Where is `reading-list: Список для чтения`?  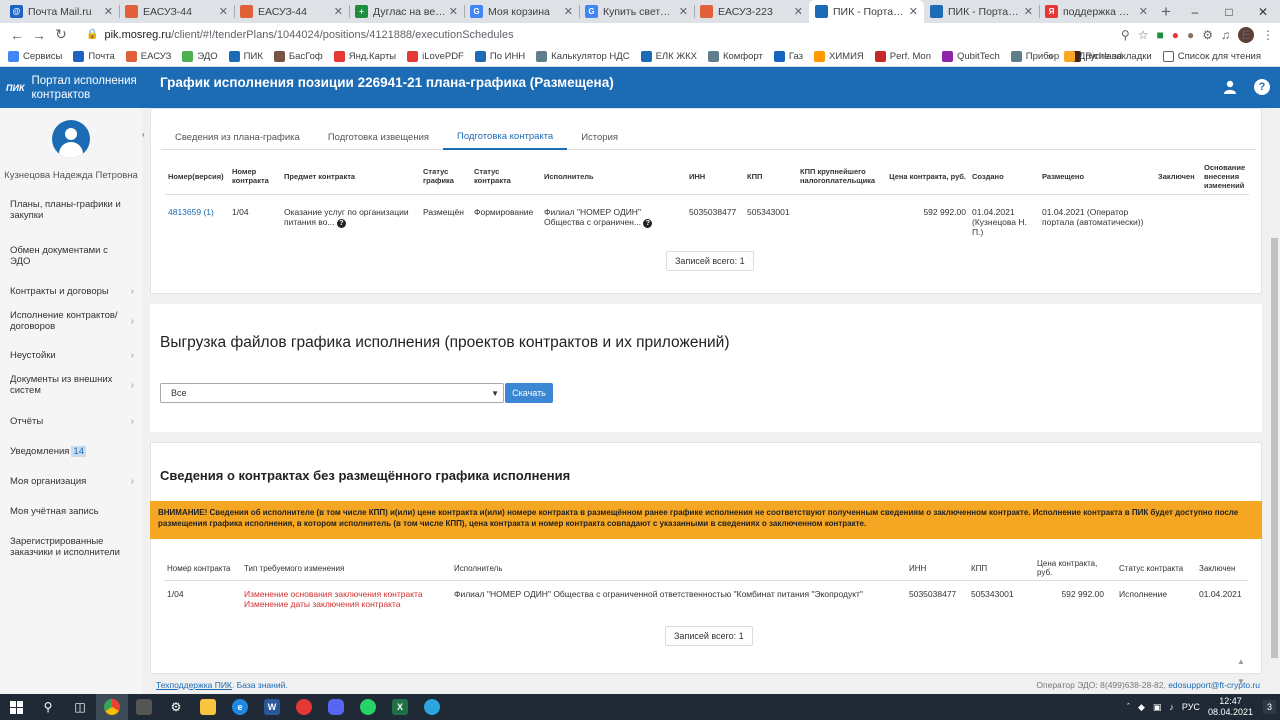
reading-list: Список для чтения is located at coordinates (1211, 56).